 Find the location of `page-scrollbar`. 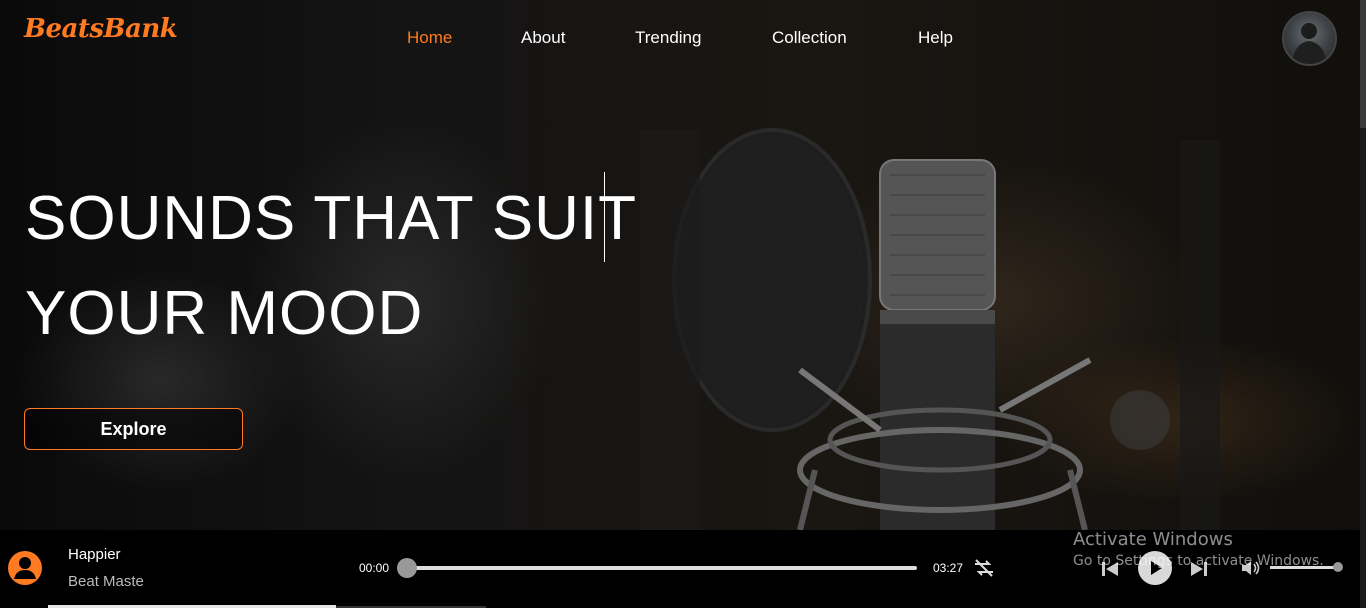

page-scrollbar is located at coordinates (1363, 304).